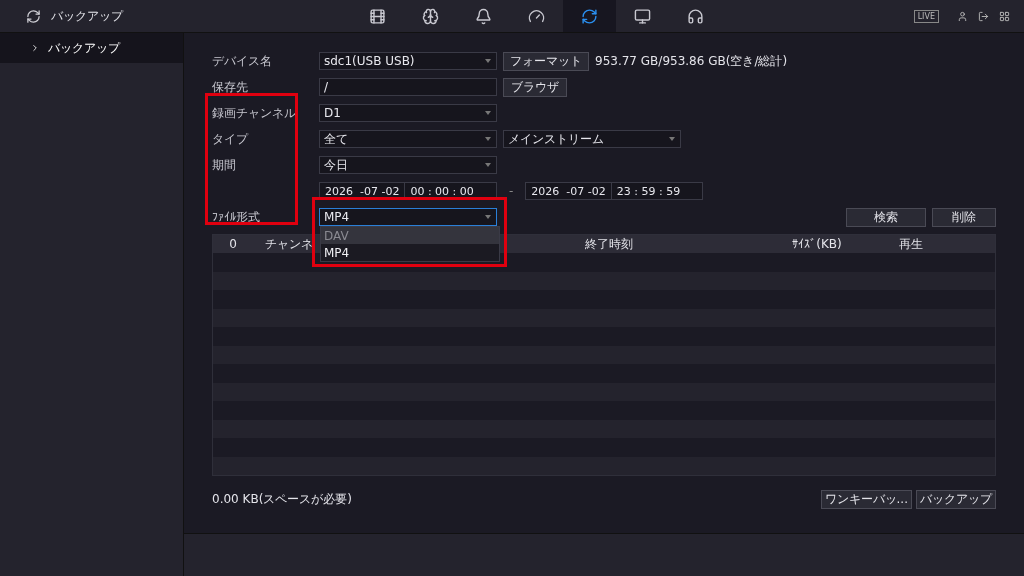 This screenshot has width=1024, height=576. Describe the element at coordinates (926, 16) in the screenshot. I see `live-badge: LIVE` at that location.